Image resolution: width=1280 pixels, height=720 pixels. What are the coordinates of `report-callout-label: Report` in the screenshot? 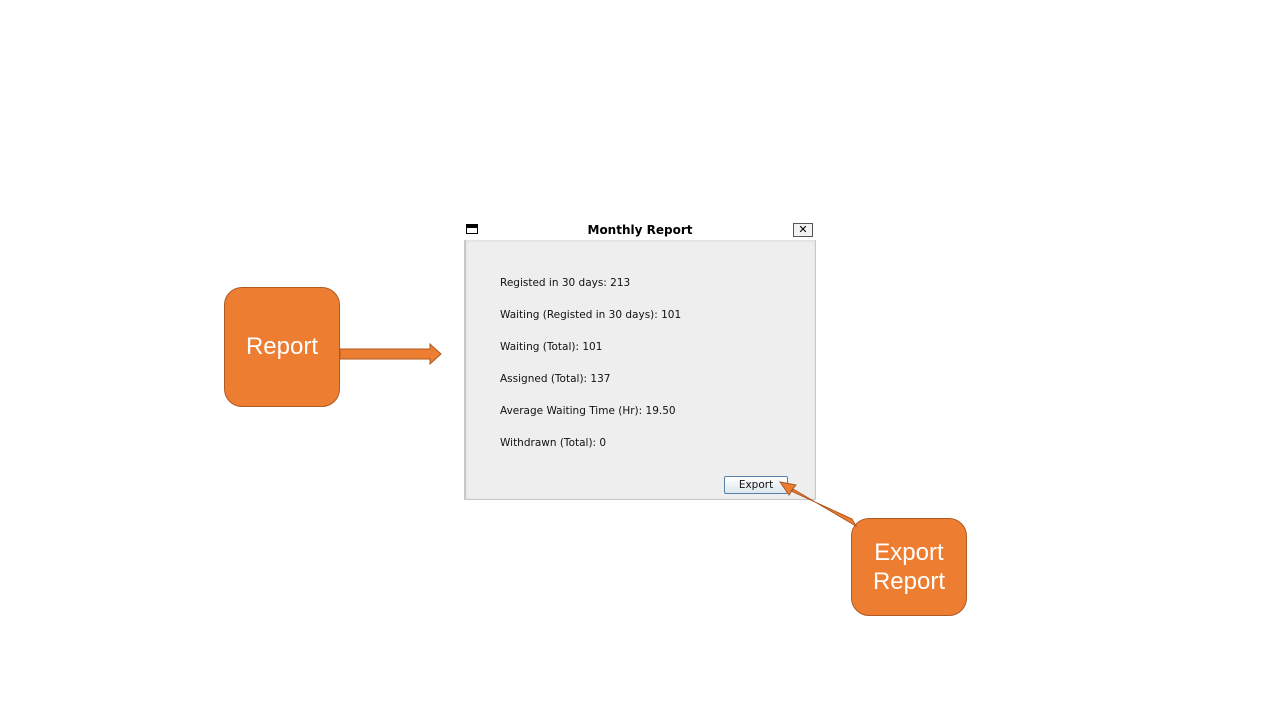 It's located at (282, 346).